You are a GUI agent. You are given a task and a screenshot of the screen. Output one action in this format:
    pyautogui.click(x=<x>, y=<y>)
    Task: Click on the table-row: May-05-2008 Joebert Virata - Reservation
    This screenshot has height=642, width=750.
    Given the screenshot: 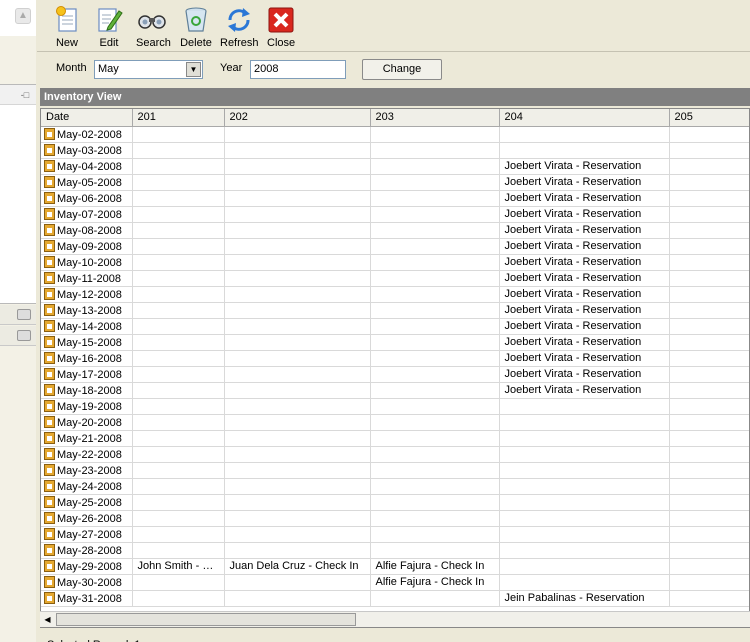 What is the action you would take?
    pyautogui.click(x=395, y=182)
    